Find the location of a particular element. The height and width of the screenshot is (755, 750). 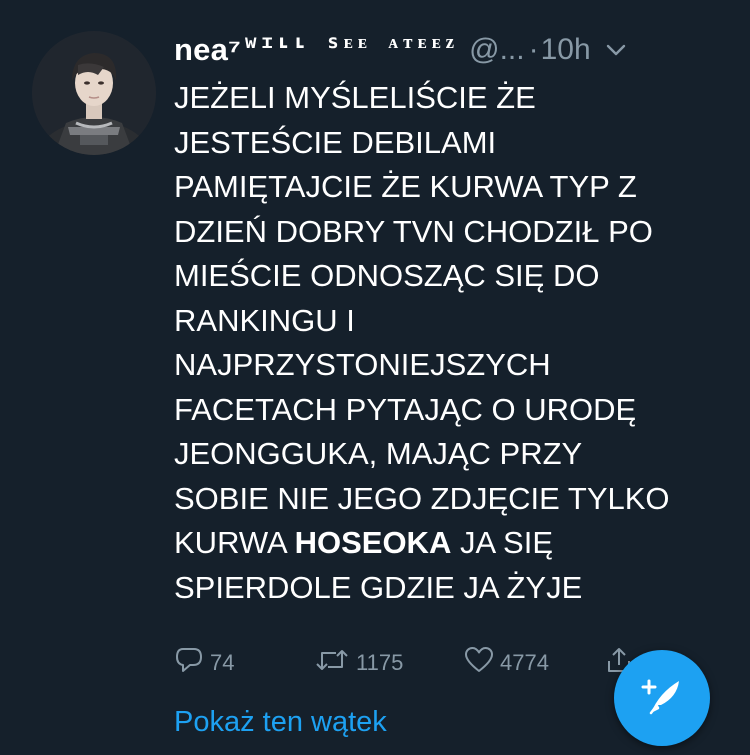

retweet-icon is located at coordinates (335, 663).